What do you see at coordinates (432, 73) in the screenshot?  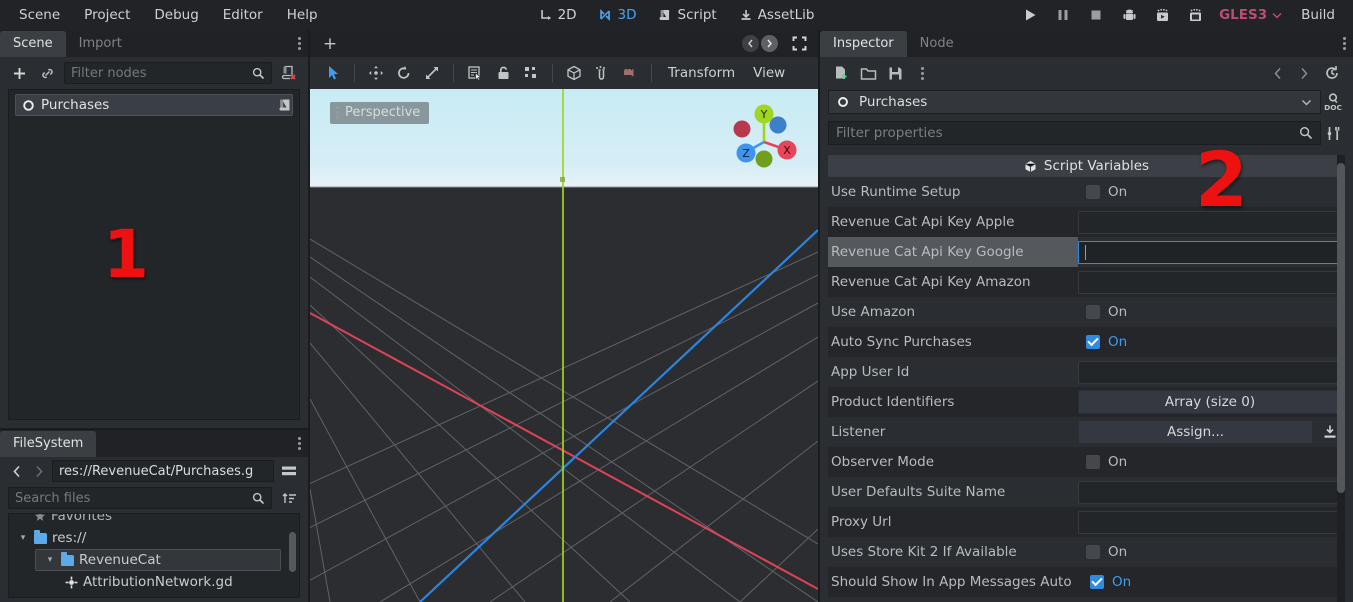 I see `scale-mode-button` at bounding box center [432, 73].